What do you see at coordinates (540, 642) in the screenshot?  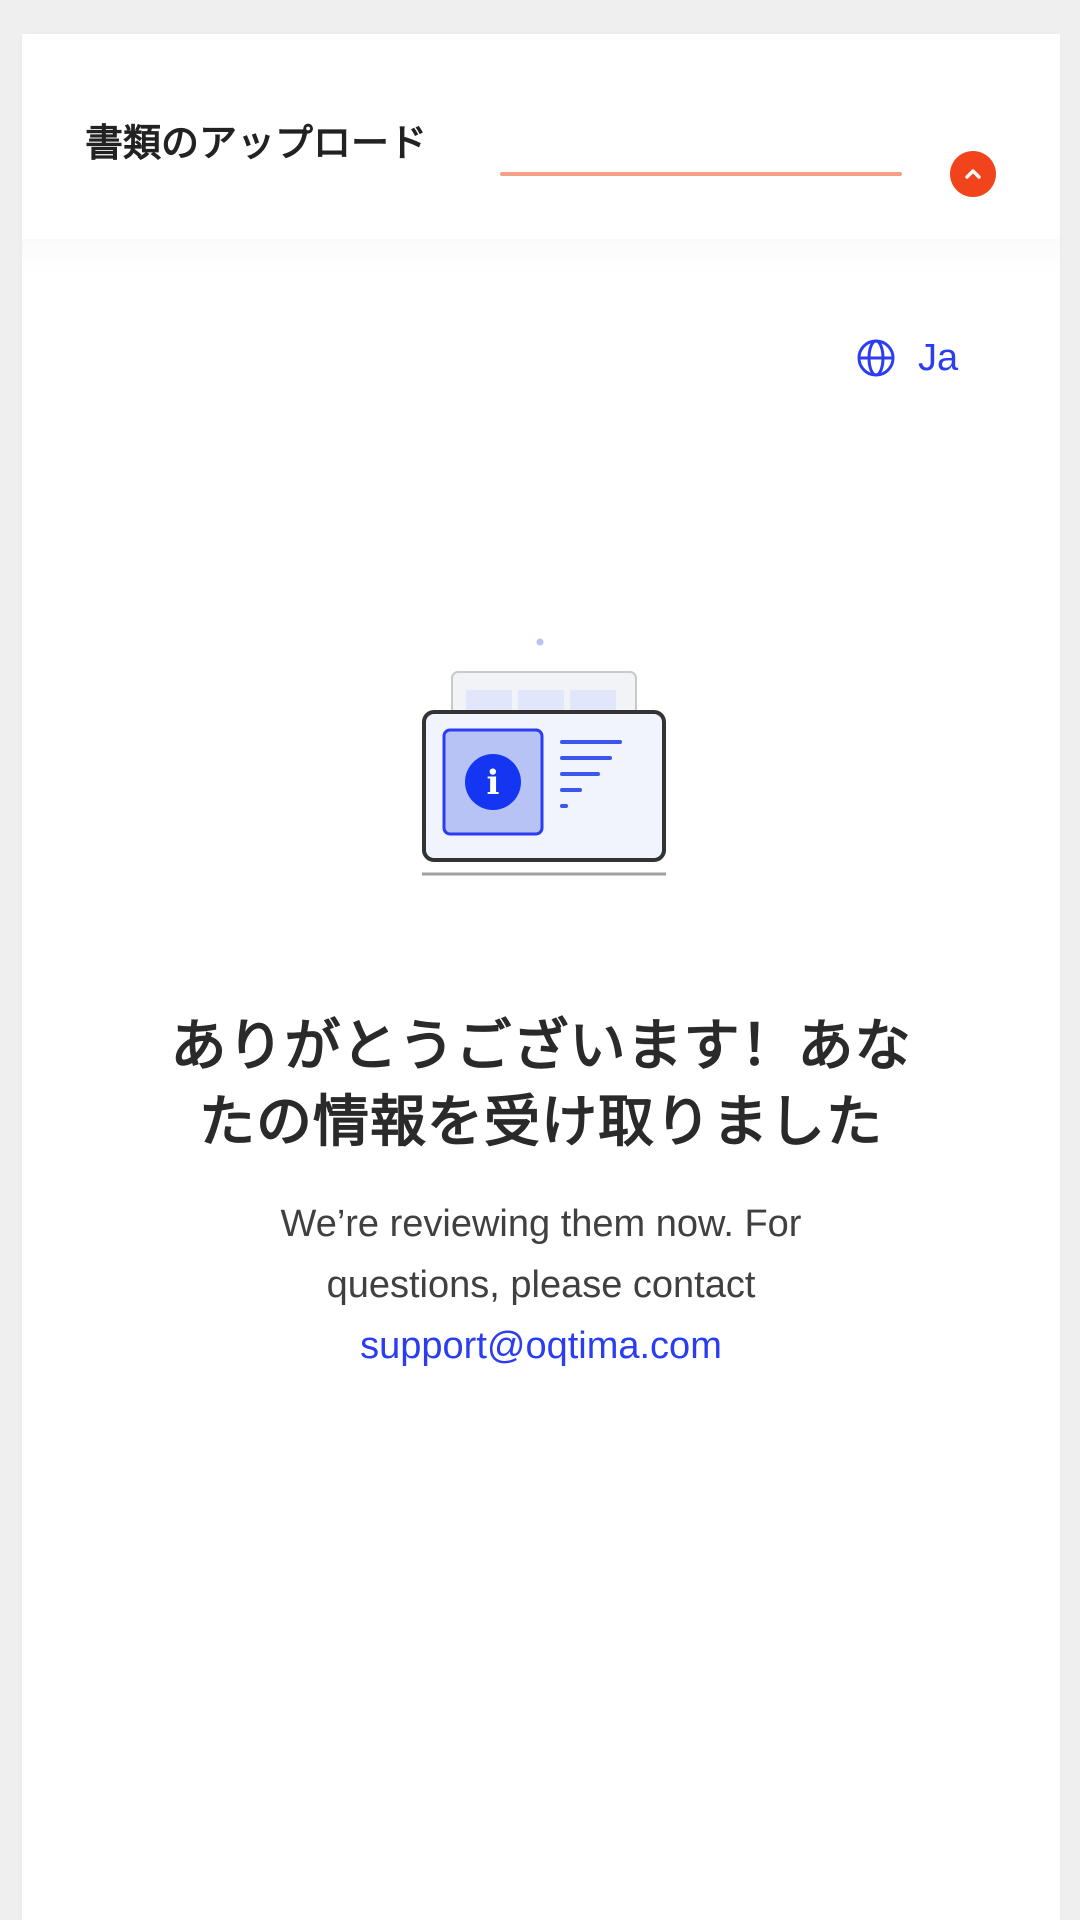 I see `illustration-dot` at bounding box center [540, 642].